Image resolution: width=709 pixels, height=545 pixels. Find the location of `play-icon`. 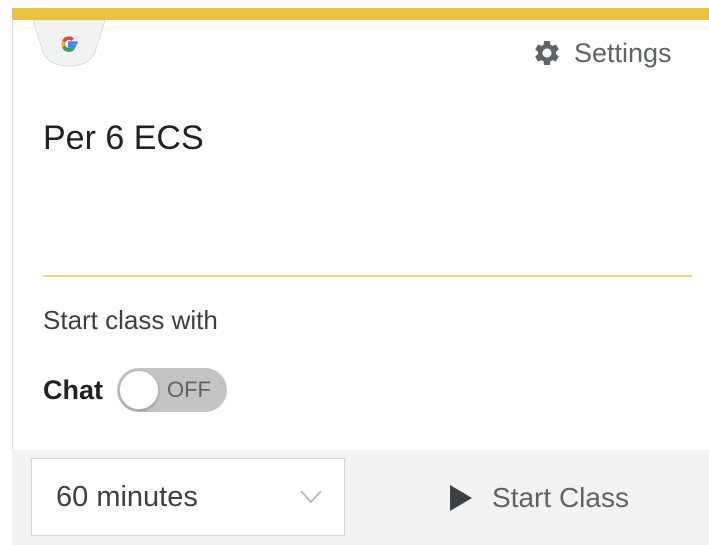

play-icon is located at coordinates (461, 497).